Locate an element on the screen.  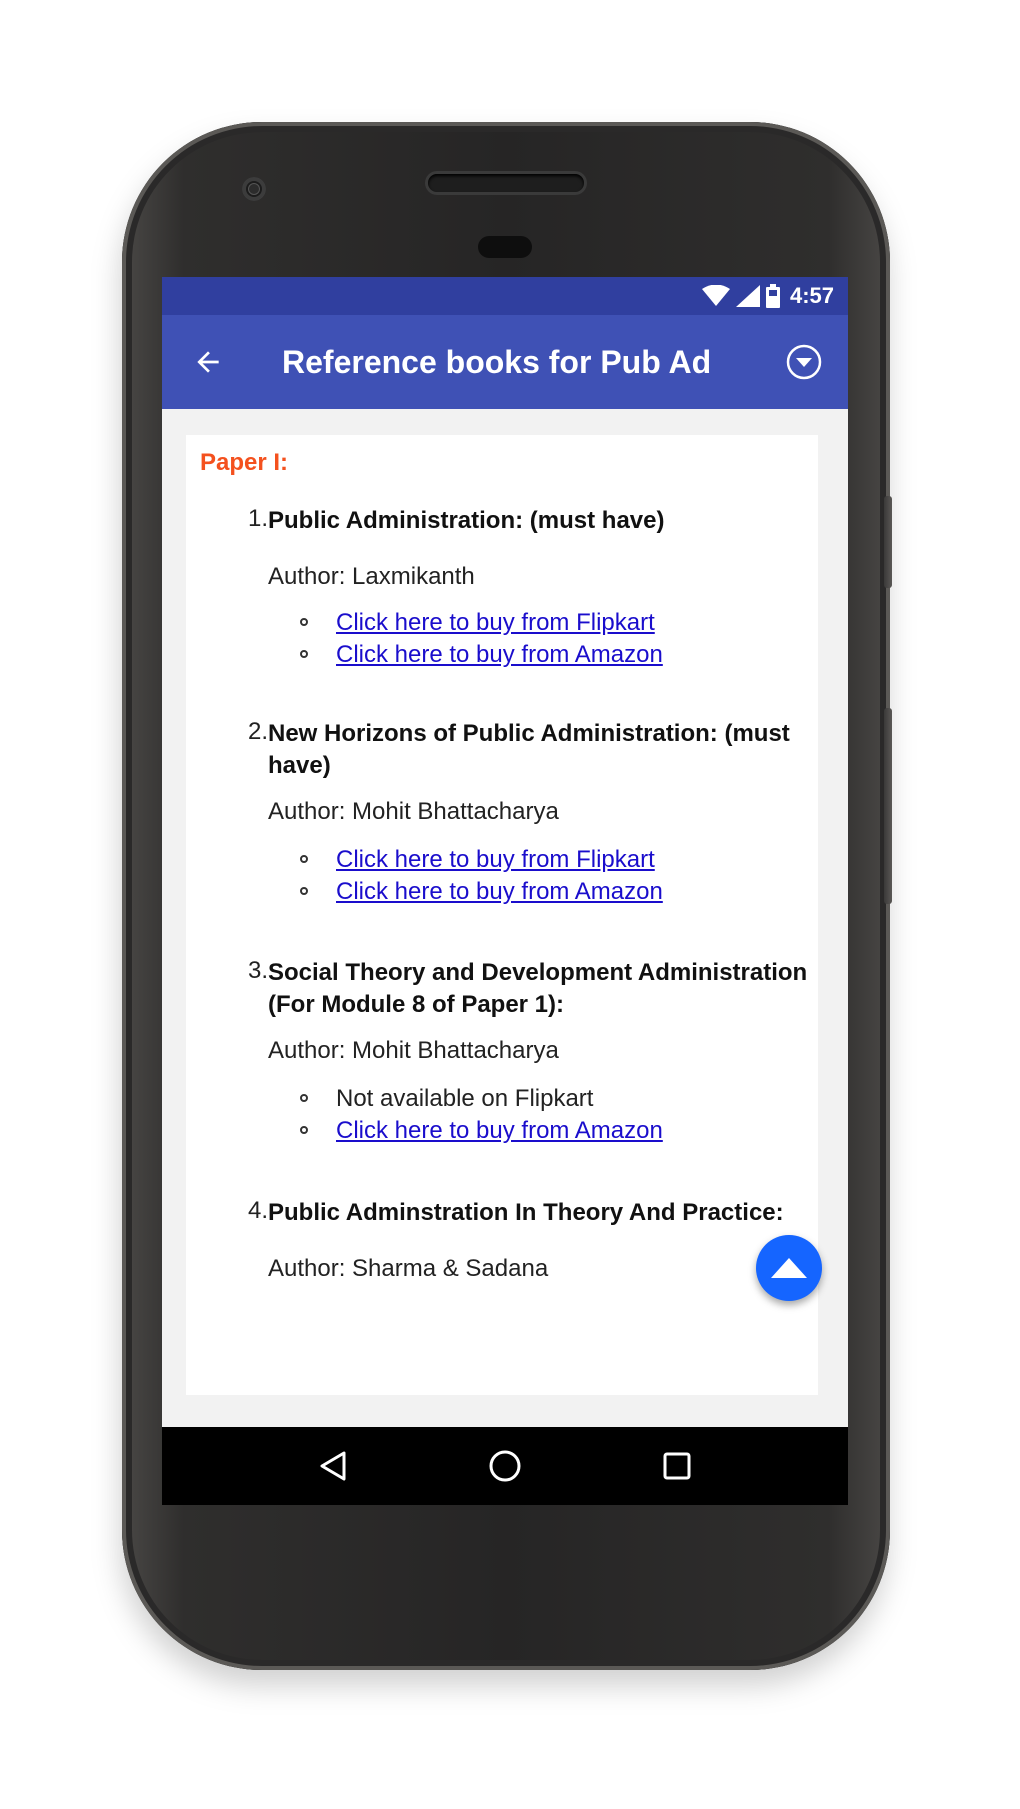
chevron-down-circle-icon is located at coordinates (804, 362).